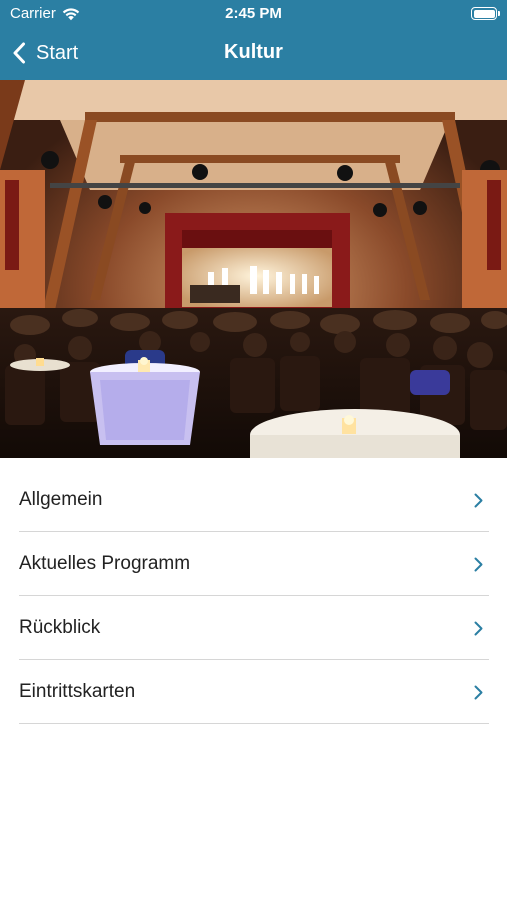 Image resolution: width=507 pixels, height=900 pixels. I want to click on list-item-label: Allgemein, so click(61, 499).